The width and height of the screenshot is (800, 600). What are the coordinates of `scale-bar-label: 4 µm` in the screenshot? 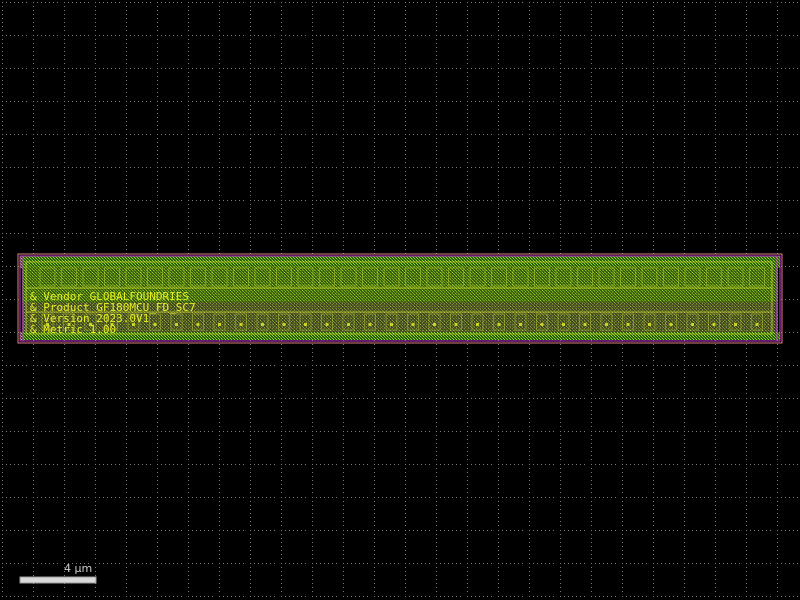 It's located at (78, 568).